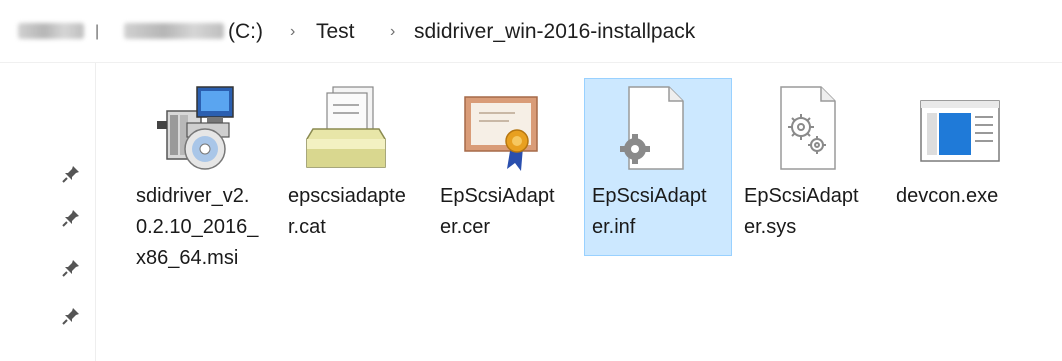 Image resolution: width=1062 pixels, height=361 pixels. Describe the element at coordinates (346, 127) in the screenshot. I see `security-catalog-icon` at that location.